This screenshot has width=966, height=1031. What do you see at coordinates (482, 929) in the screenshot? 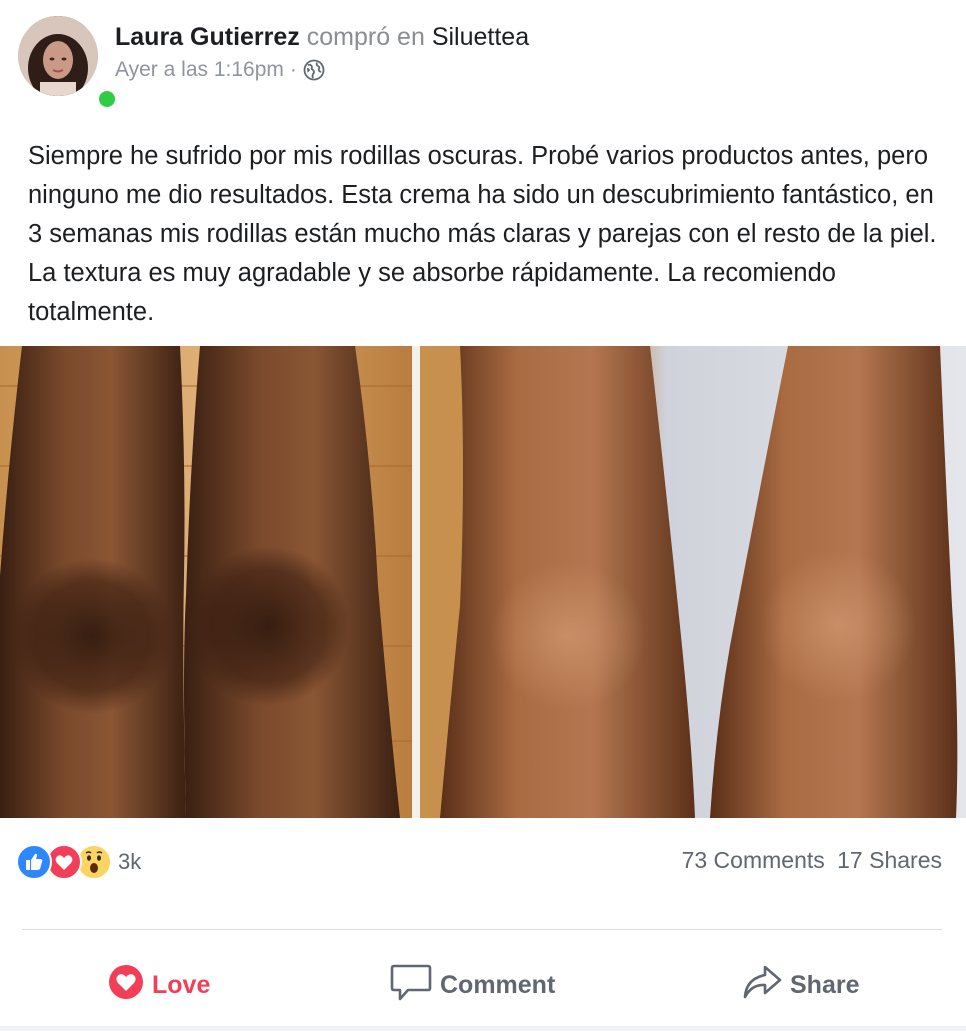
I see `action-bar-divider` at bounding box center [482, 929].